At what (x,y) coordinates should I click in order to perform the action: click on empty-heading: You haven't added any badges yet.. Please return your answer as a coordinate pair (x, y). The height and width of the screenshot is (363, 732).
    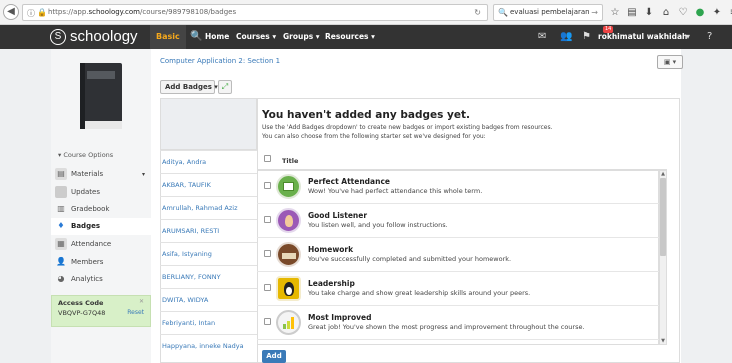
    Looking at the image, I should click on (366, 115).